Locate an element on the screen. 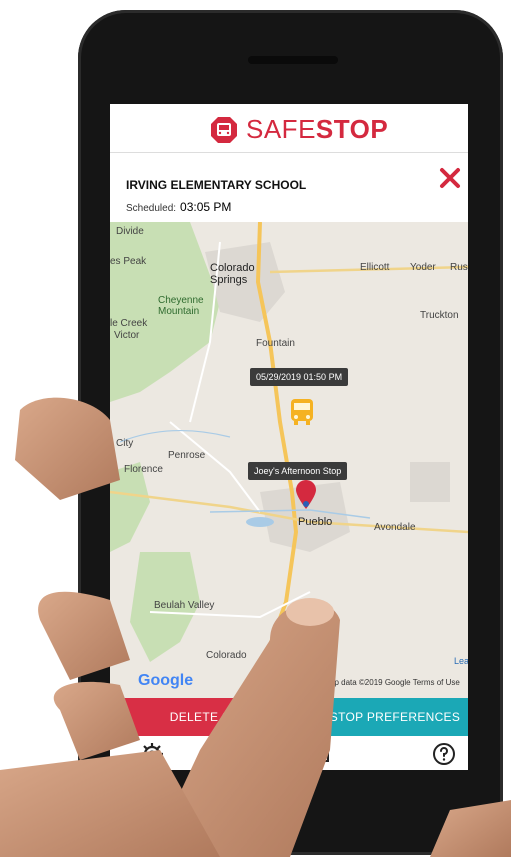 This screenshot has width=511, height=857. label-victor: Victor is located at coordinates (127, 335).